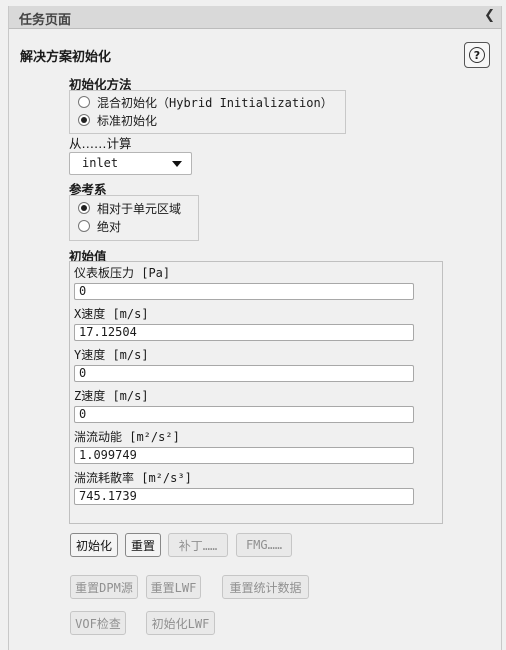  What do you see at coordinates (104, 587) in the screenshot?
I see `reset-dpm-sources-button: 重置DPM源` at bounding box center [104, 587].